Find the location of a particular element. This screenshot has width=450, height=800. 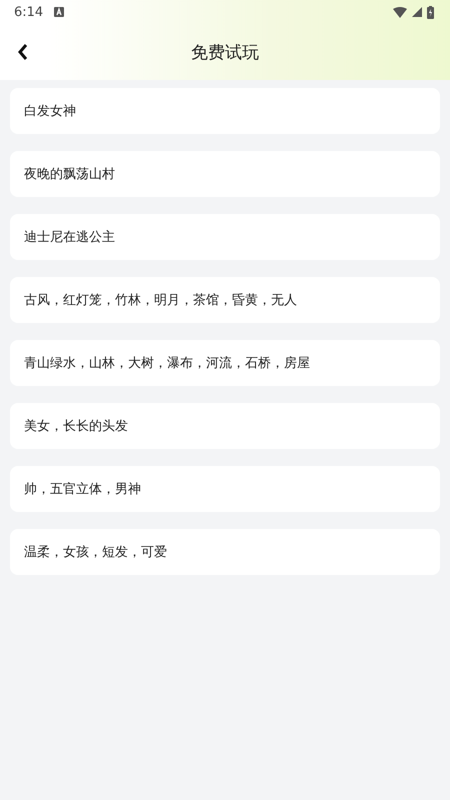

page-title: 免费试玩 is located at coordinates (225, 53).